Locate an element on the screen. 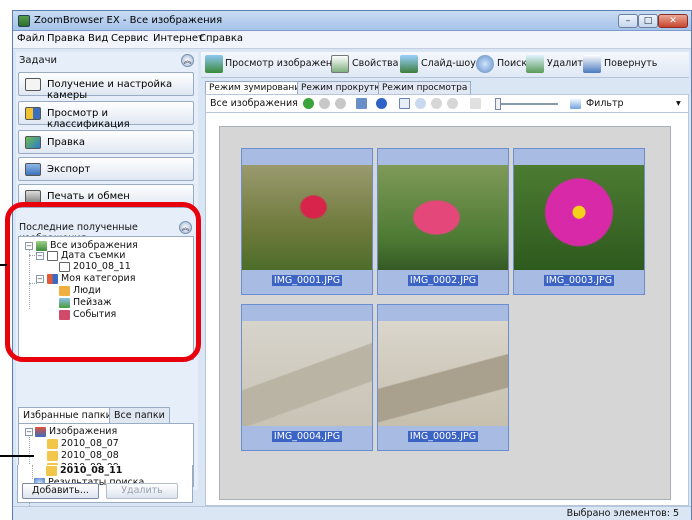 The image size is (692, 520). export-task-button: Экспорт is located at coordinates (106, 169).